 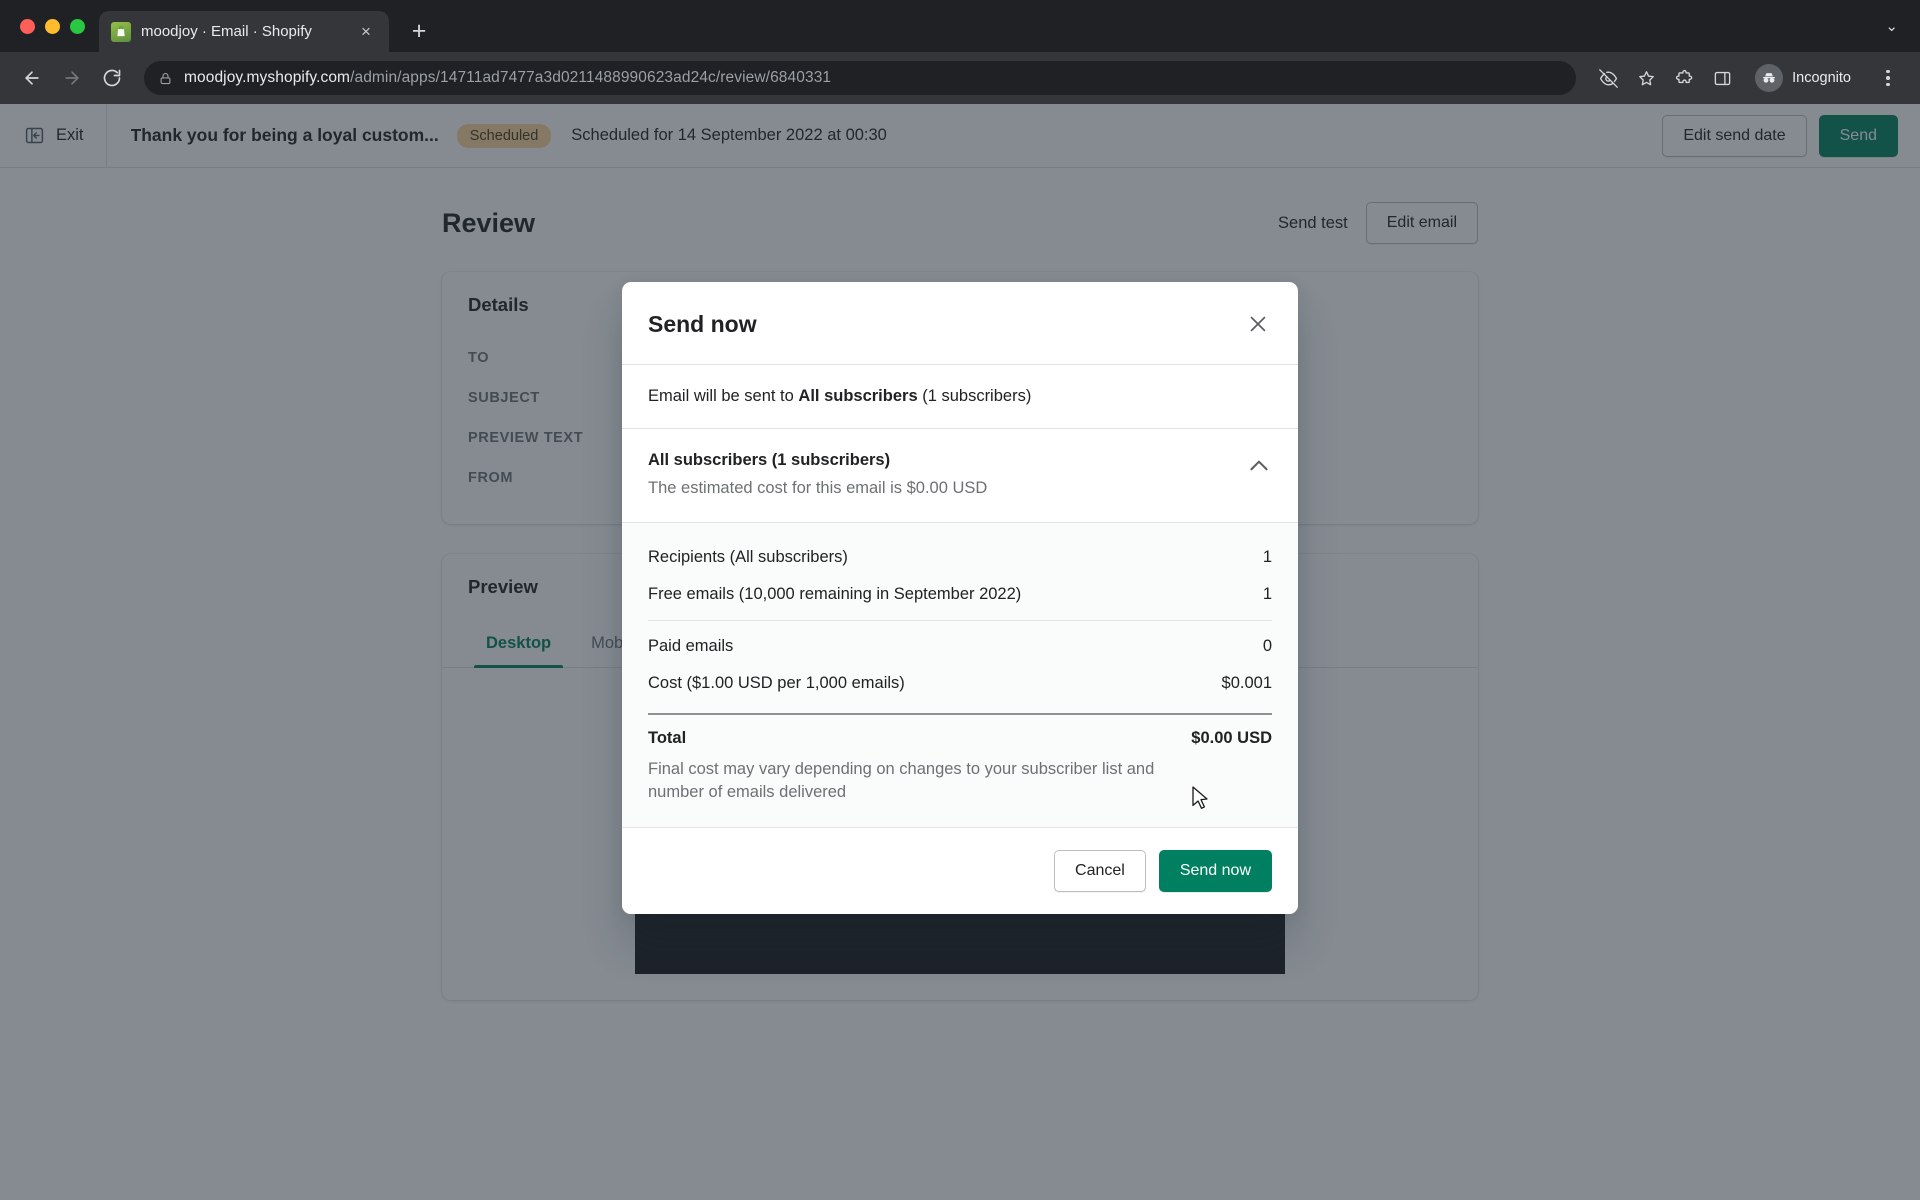 I want to click on forward-arrow-icon, so click(x=72, y=78).